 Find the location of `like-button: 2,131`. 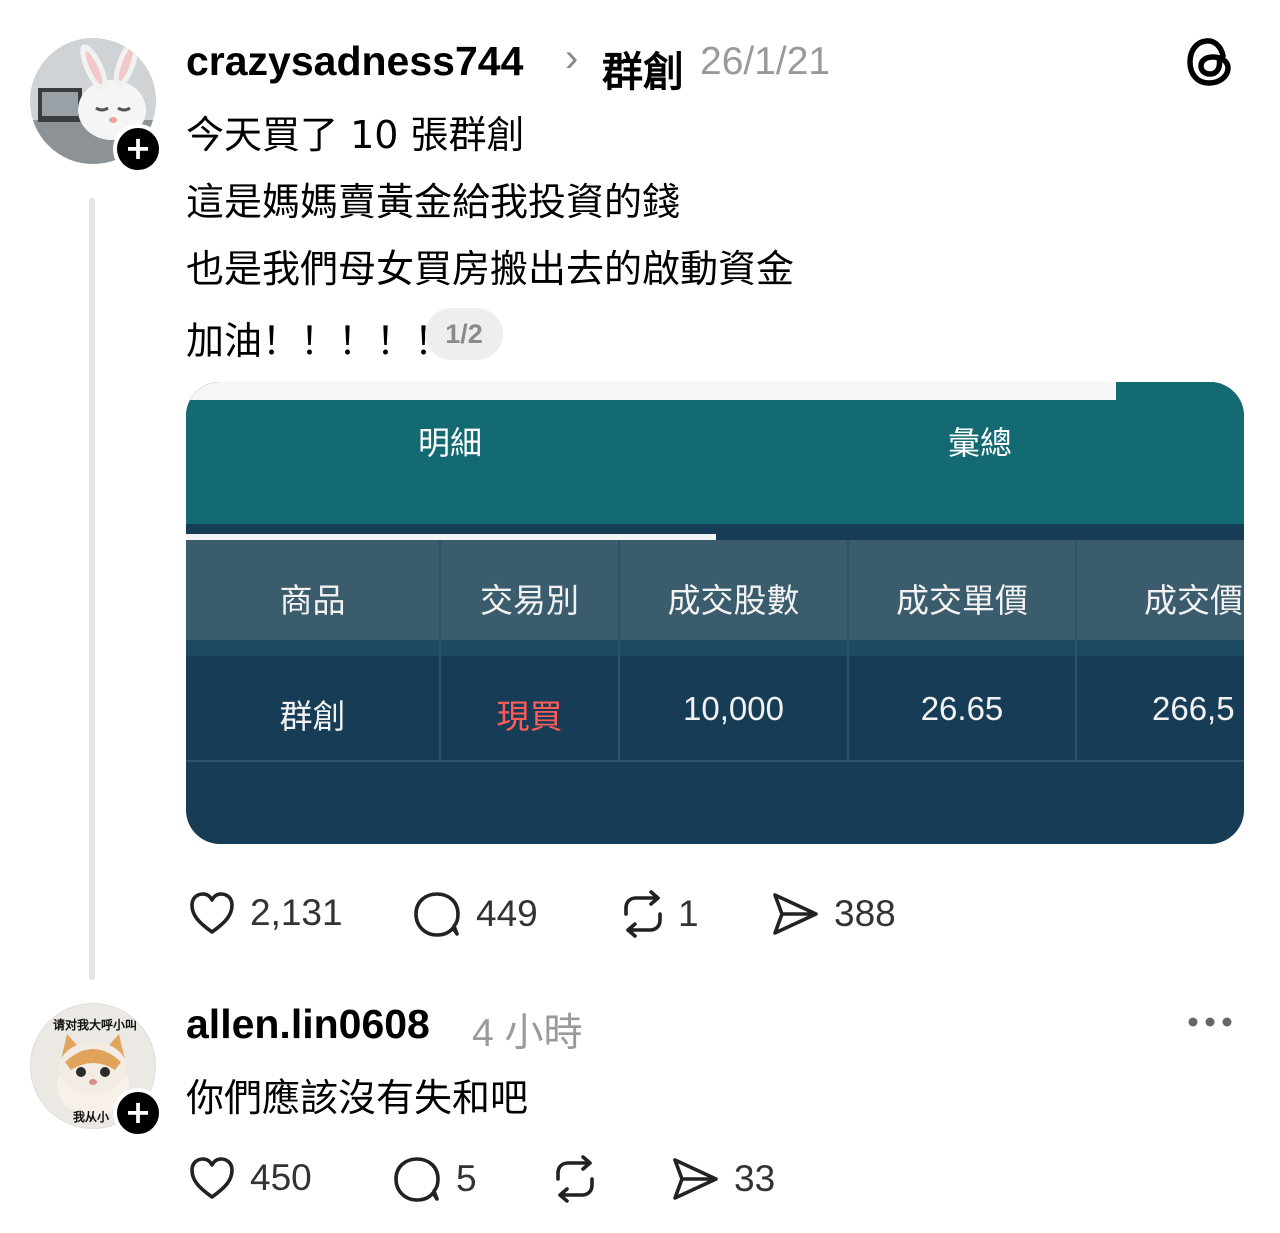

like-button: 2,131 is located at coordinates (265, 913).